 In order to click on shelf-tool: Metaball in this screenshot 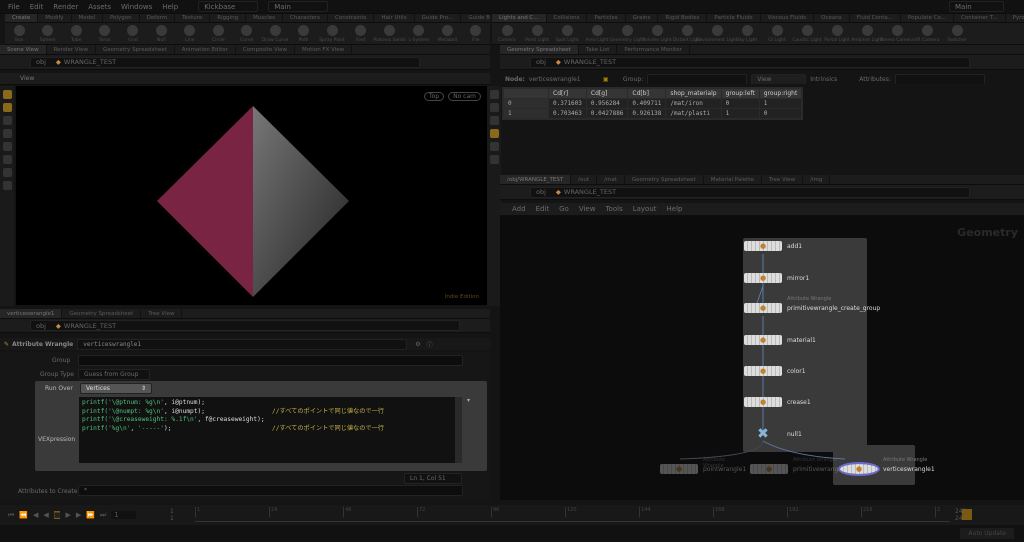, I will do `click(447, 33)`.